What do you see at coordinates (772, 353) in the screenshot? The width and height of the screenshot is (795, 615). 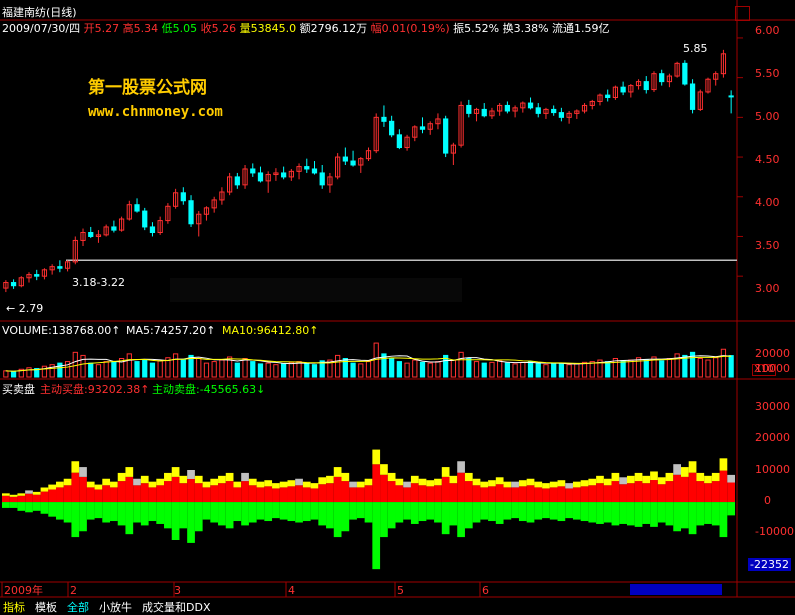 I see `volume-tick: 20000` at bounding box center [772, 353].